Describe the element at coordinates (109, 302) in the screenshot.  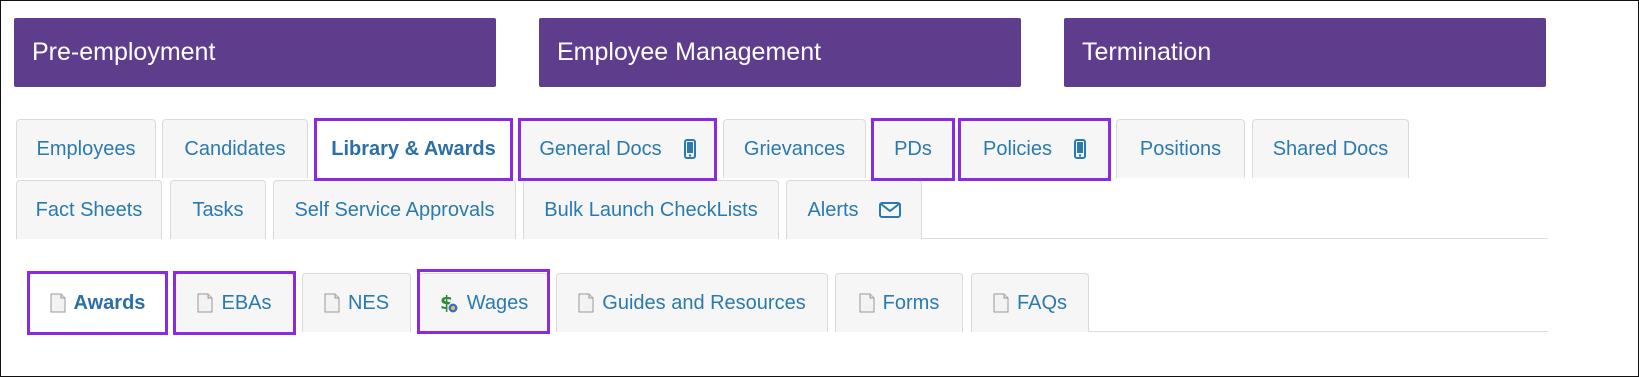
I see `tab-label: Awards` at that location.